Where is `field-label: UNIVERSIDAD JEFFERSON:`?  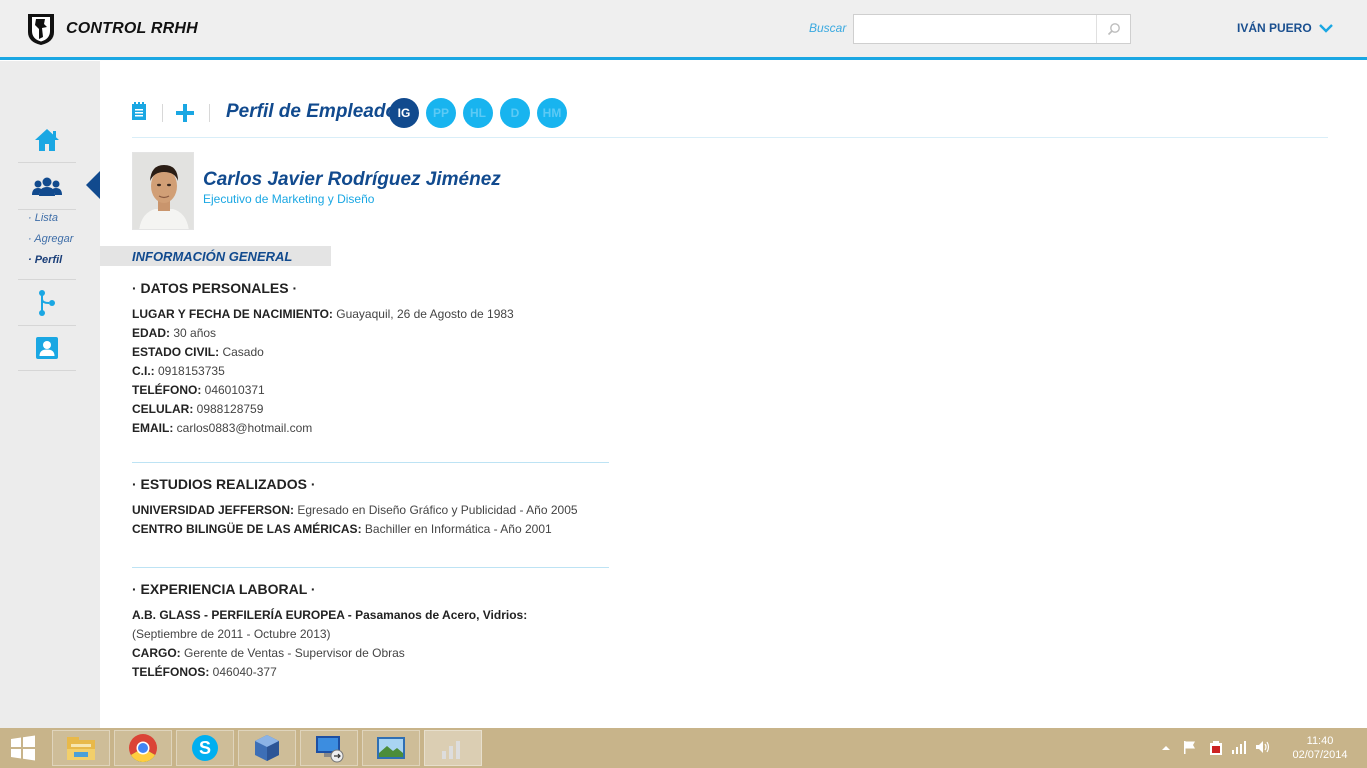
field-label: UNIVERSIDAD JEFFERSON: is located at coordinates (213, 510).